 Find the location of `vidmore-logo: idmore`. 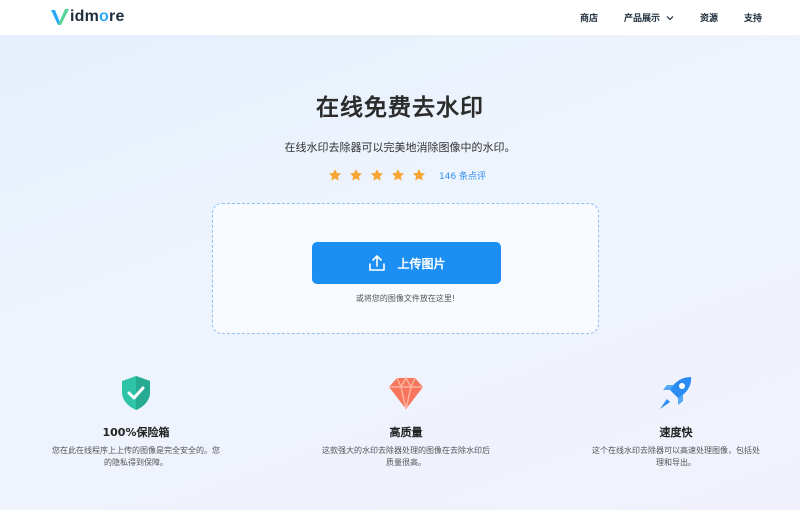

vidmore-logo: idmore is located at coordinates (87, 17).